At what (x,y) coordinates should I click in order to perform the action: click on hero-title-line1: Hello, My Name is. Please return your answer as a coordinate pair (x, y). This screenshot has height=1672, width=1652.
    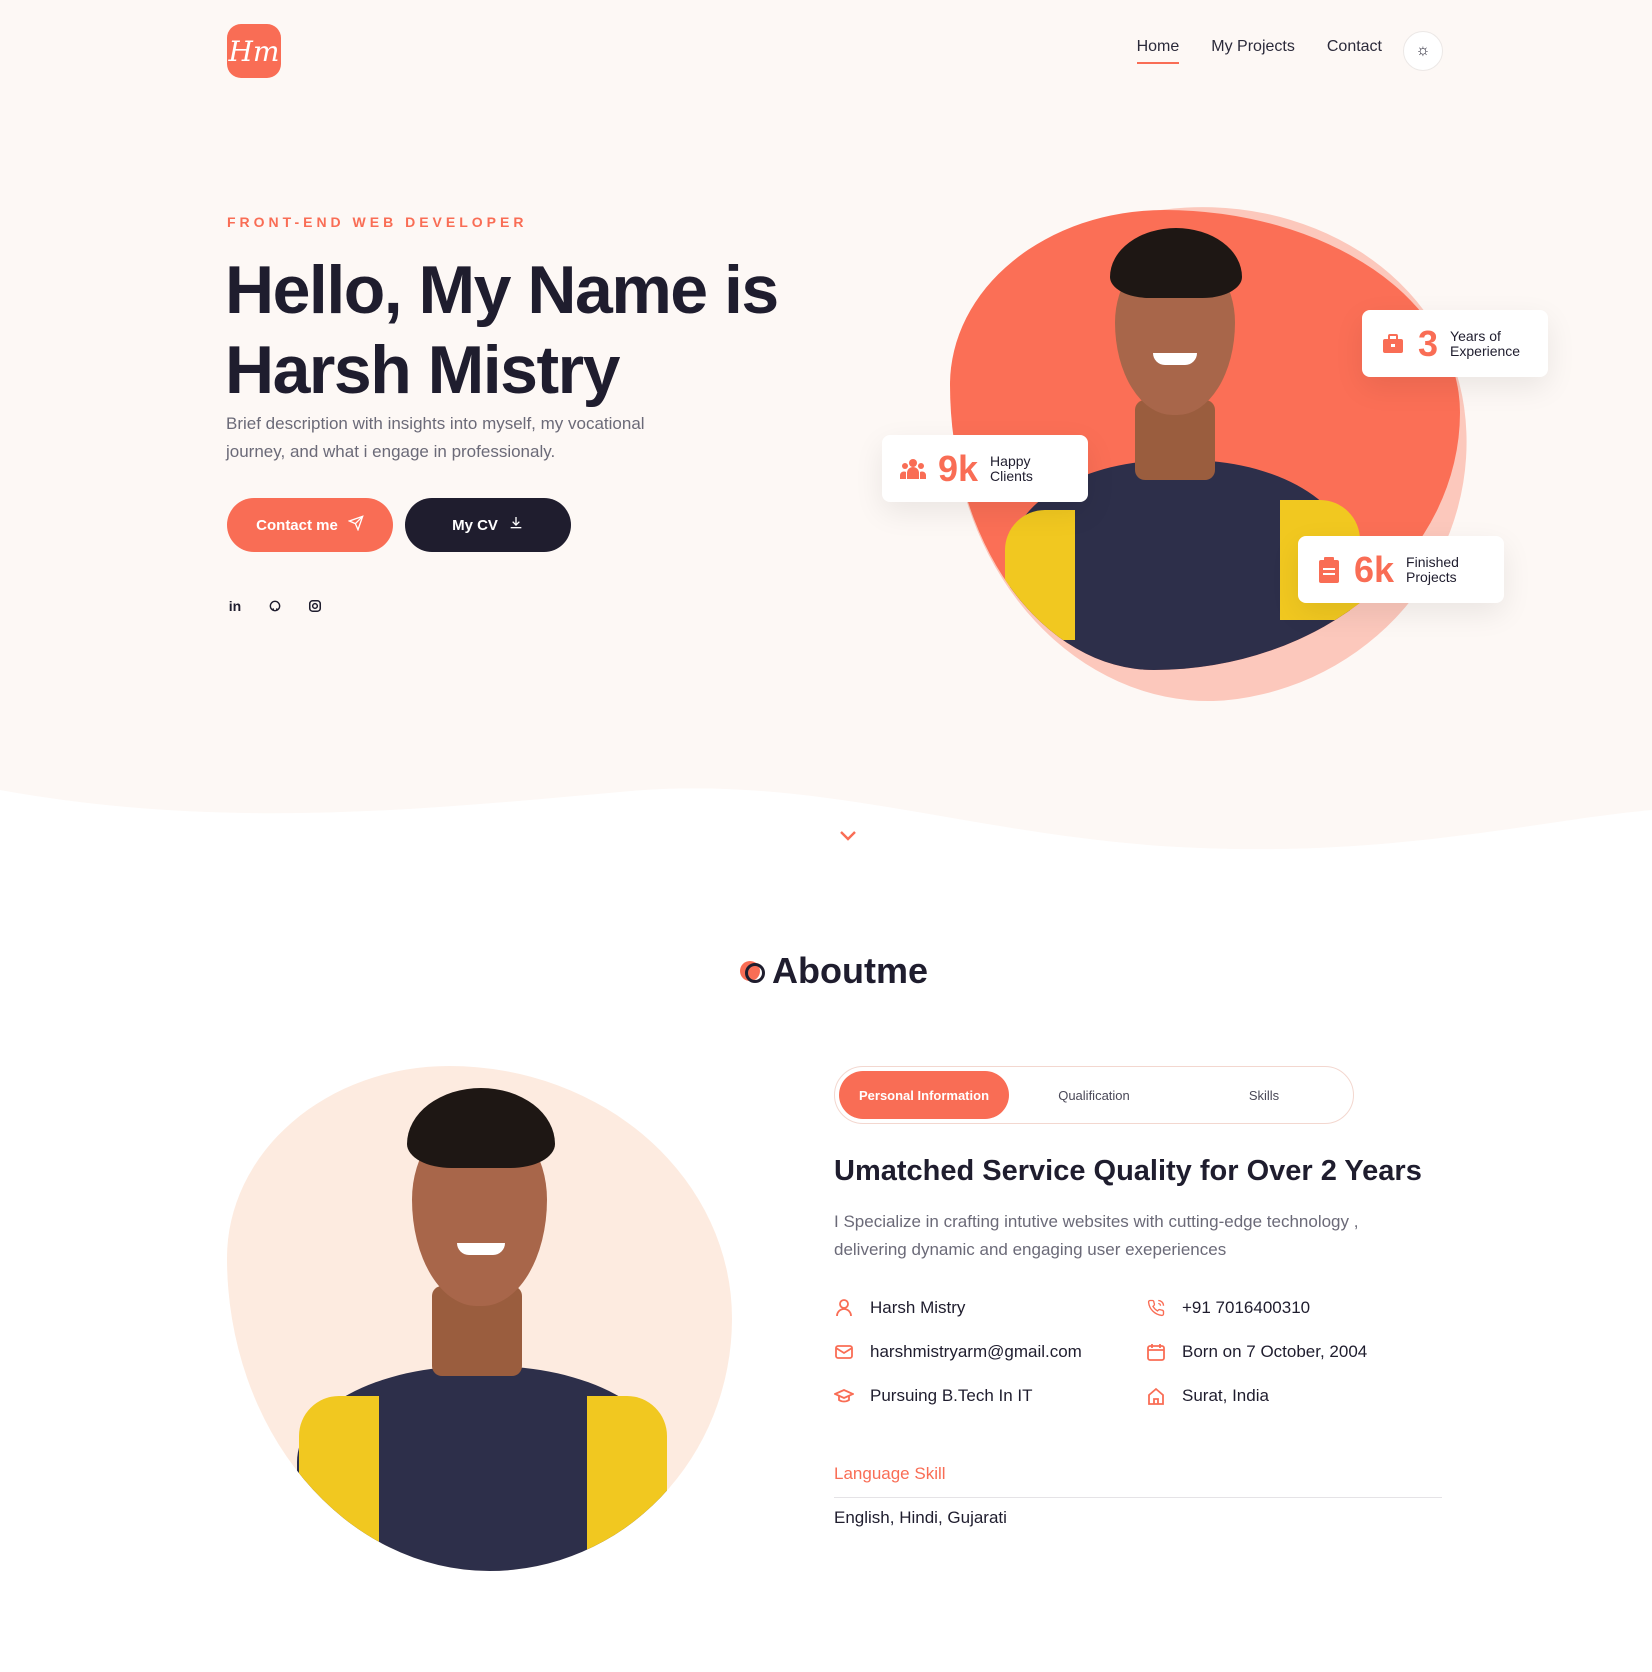
    Looking at the image, I should click on (502, 290).